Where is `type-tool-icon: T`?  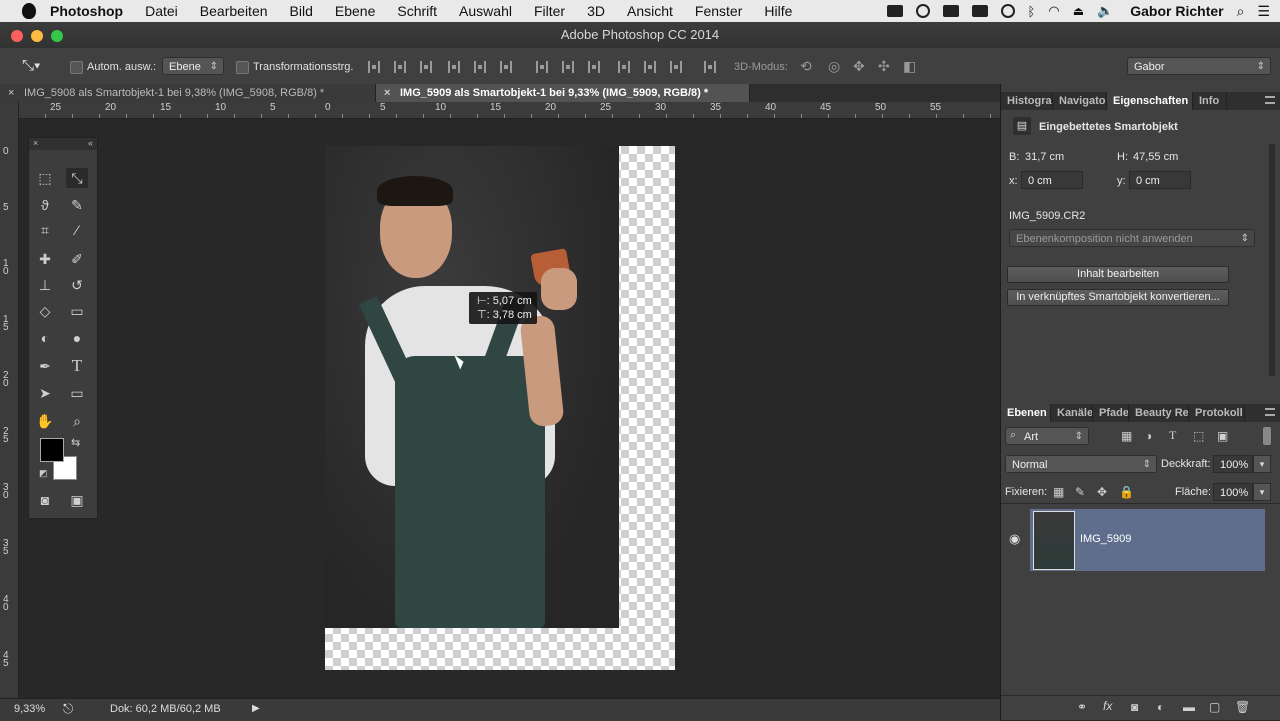 type-tool-icon: T is located at coordinates (77, 366).